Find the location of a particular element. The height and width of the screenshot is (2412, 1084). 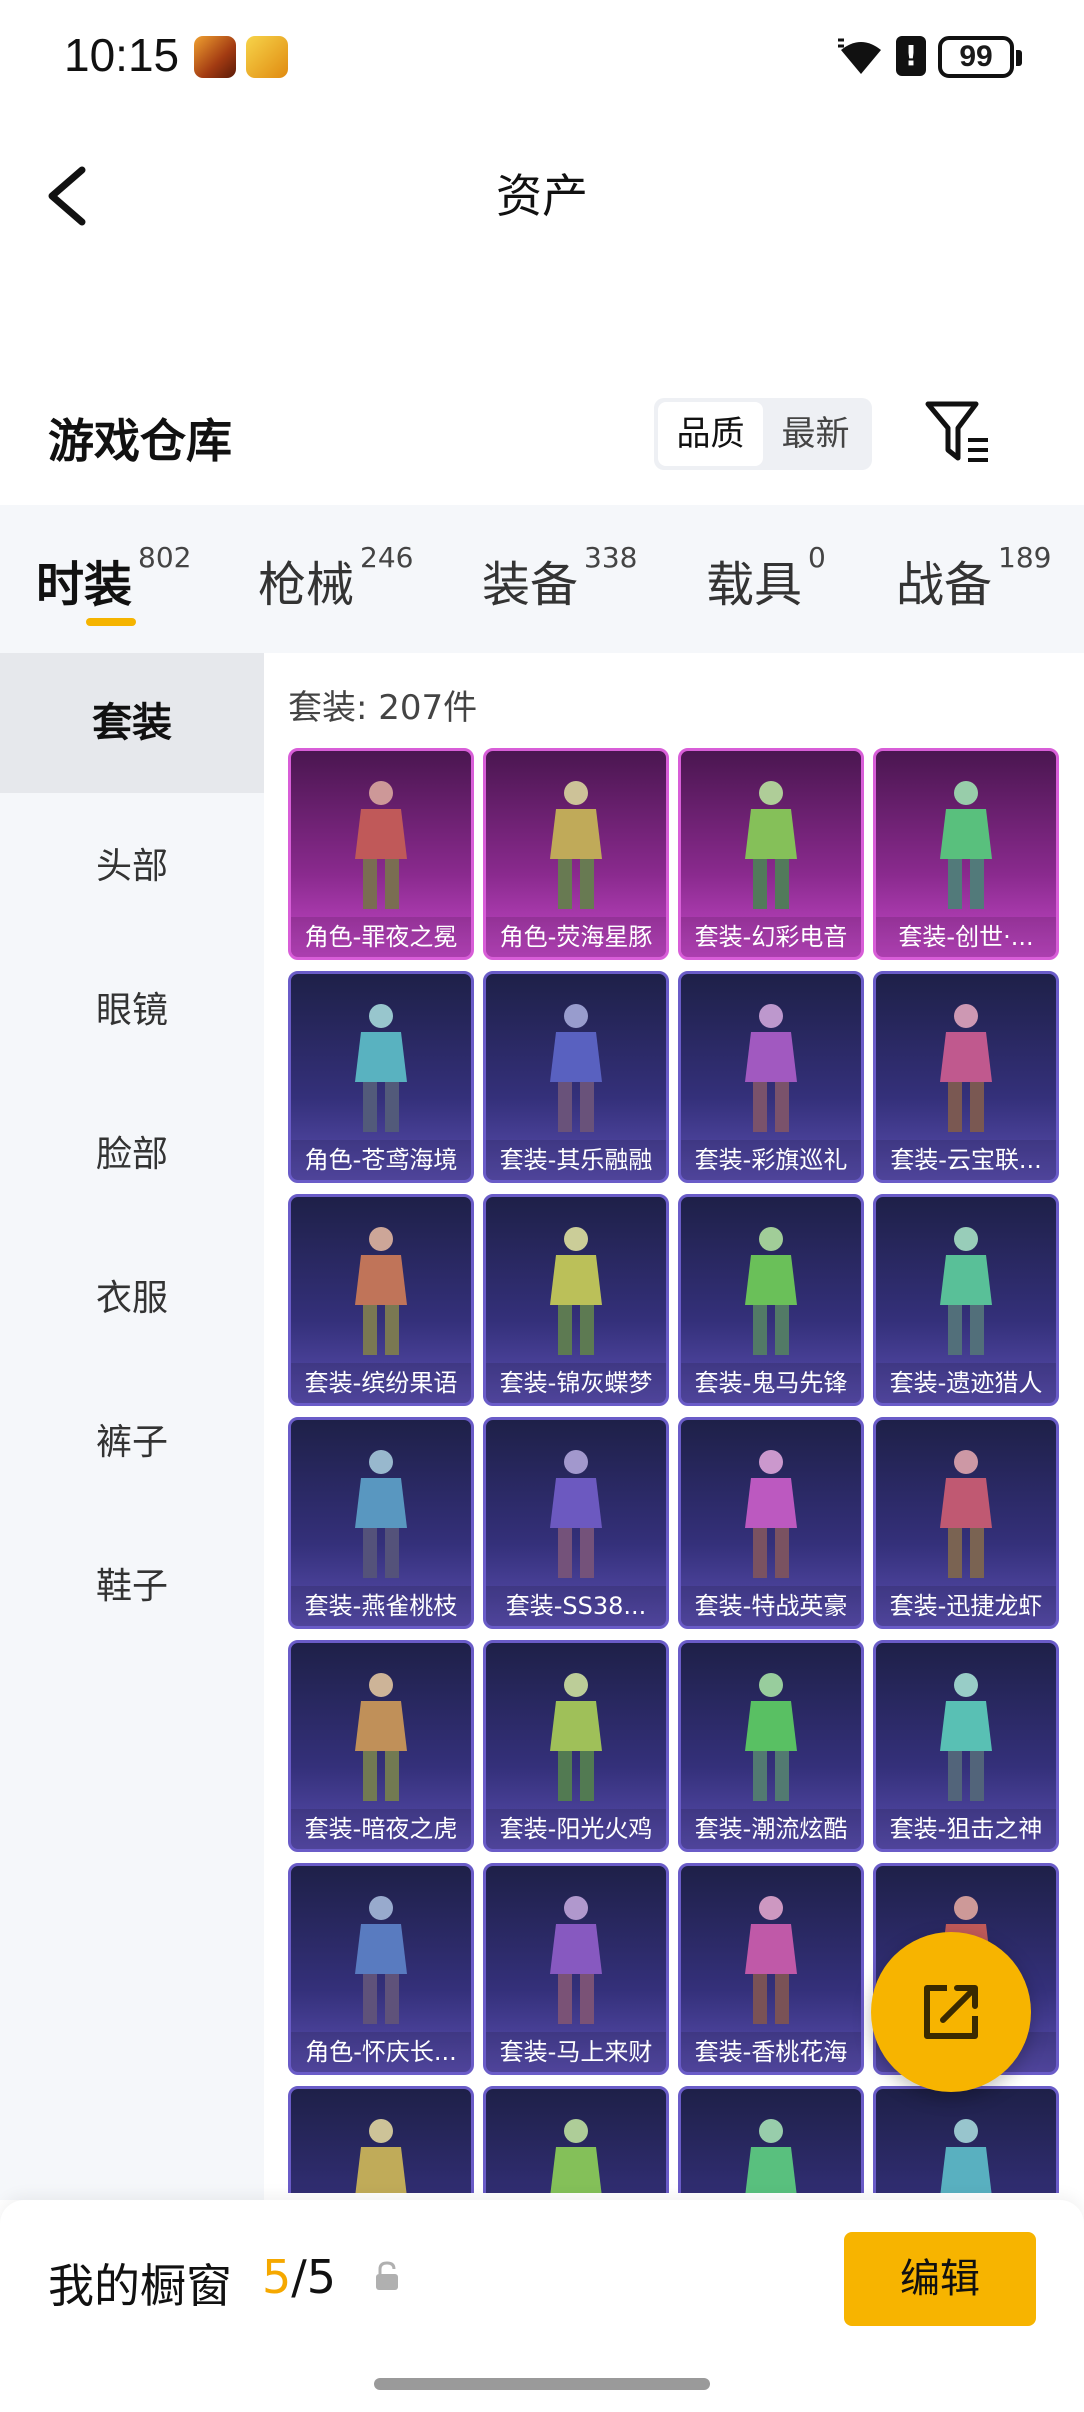

nav-header: 资产 is located at coordinates (542, 195).